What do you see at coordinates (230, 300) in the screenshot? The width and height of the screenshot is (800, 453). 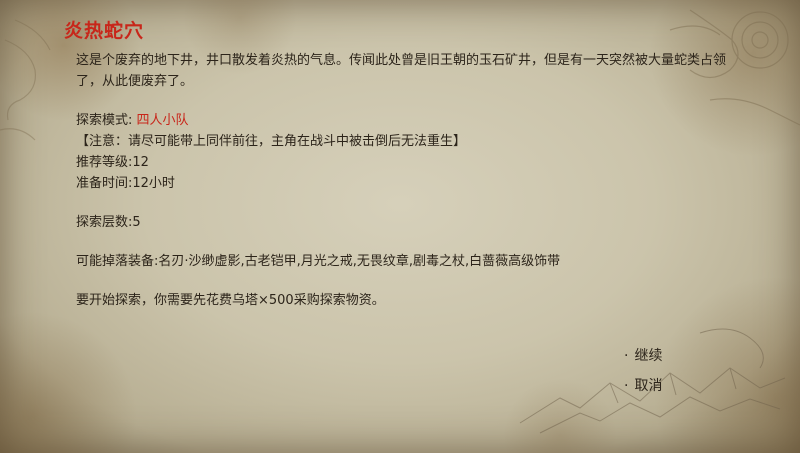 I see `cost-text: 要开始探索，你需要先花费乌塔×500采购探索物资。` at bounding box center [230, 300].